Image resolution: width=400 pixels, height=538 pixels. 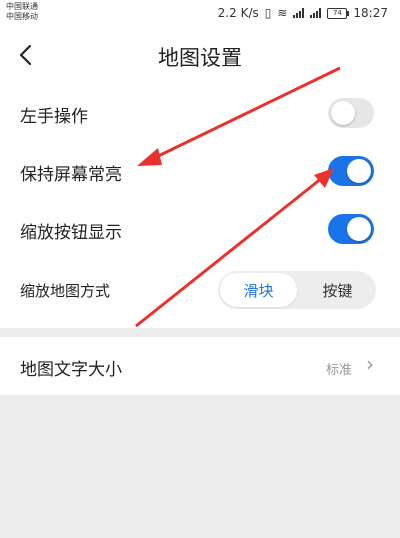 I want to click on page-header: 地图设置, so click(x=200, y=56).